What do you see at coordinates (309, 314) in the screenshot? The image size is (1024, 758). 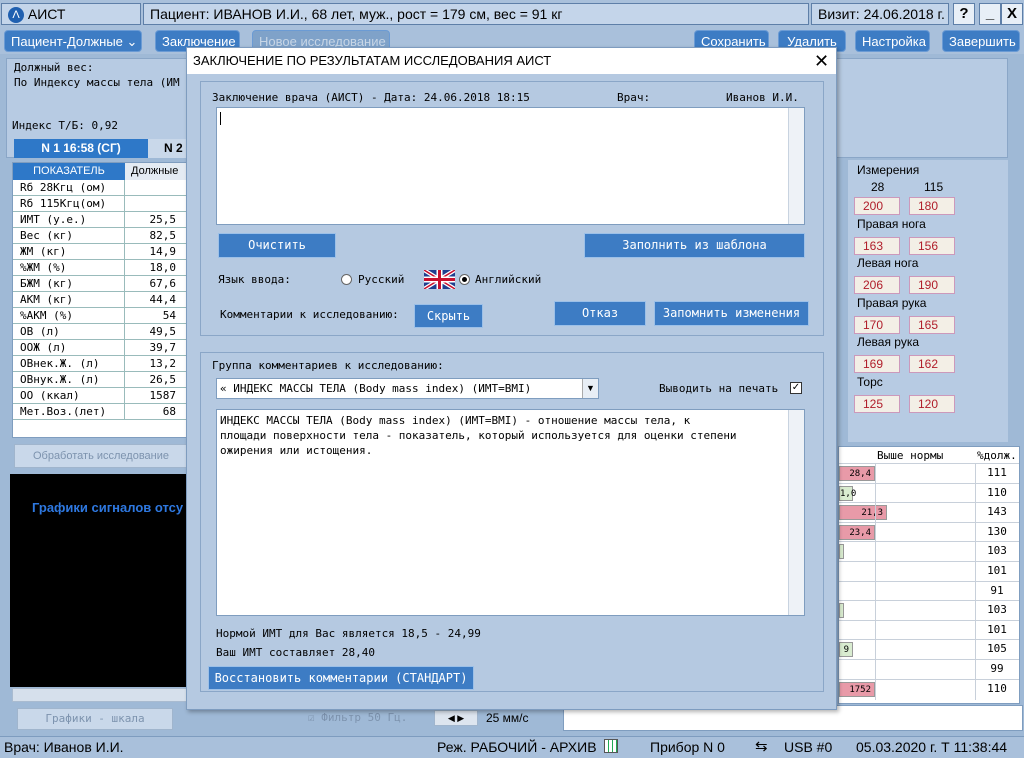 I see `comments-label: Комментарии к исследованию:` at bounding box center [309, 314].